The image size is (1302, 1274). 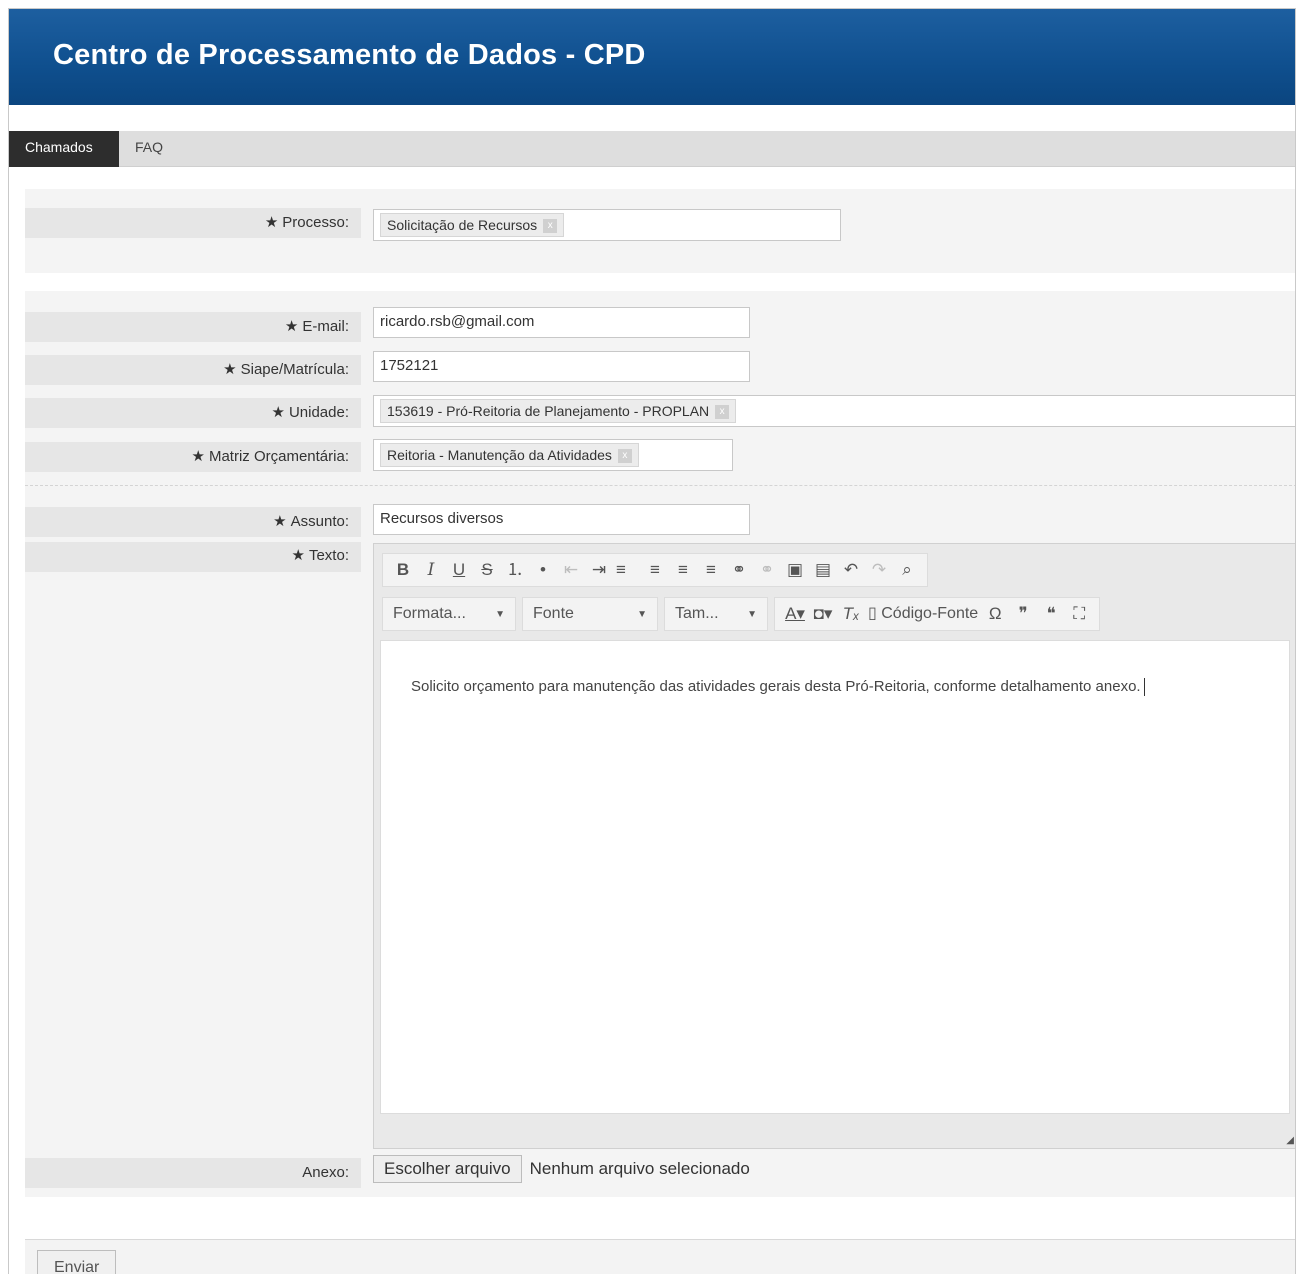 What do you see at coordinates (907, 570) in the screenshot?
I see `find-icon: ⌕` at bounding box center [907, 570].